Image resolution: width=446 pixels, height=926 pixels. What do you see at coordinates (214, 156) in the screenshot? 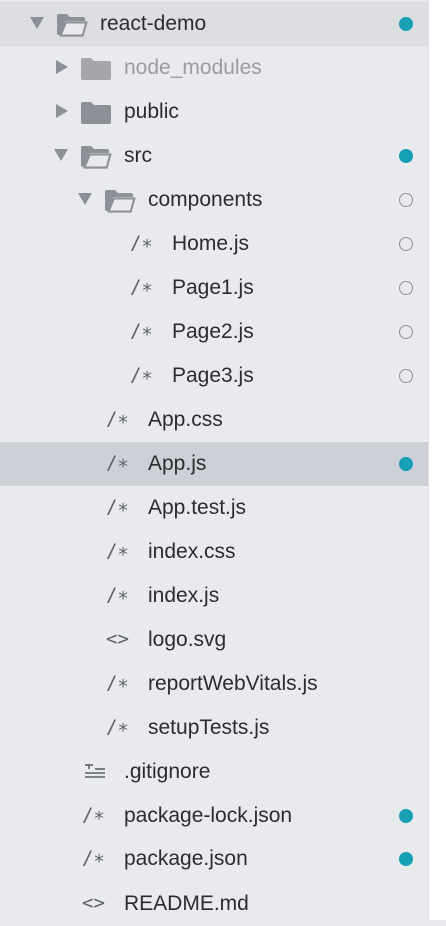
I see `tree-item-src: src` at bounding box center [214, 156].